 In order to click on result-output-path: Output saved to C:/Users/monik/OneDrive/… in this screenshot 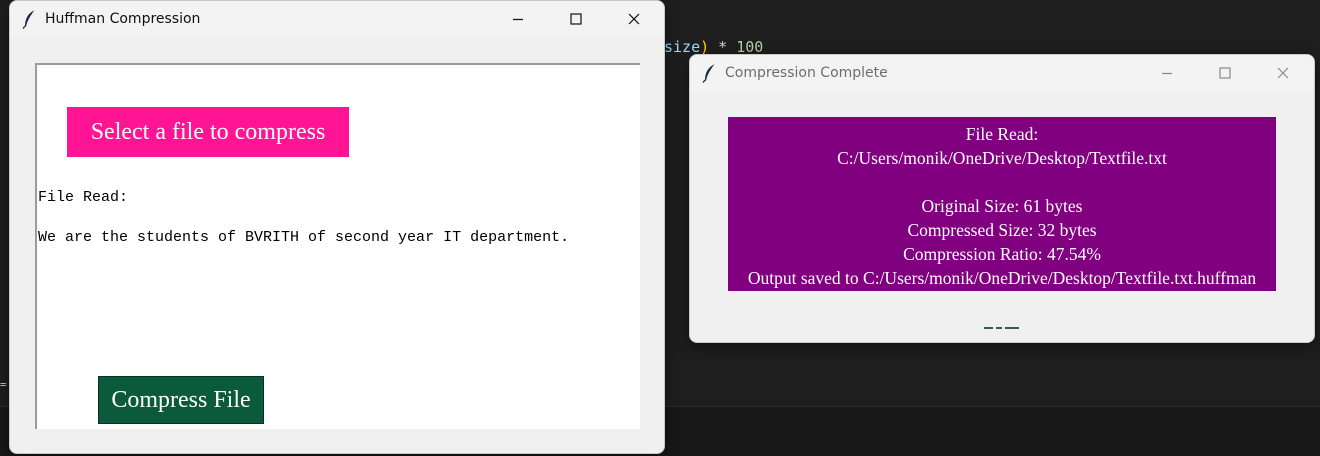, I will do `click(1002, 278)`.